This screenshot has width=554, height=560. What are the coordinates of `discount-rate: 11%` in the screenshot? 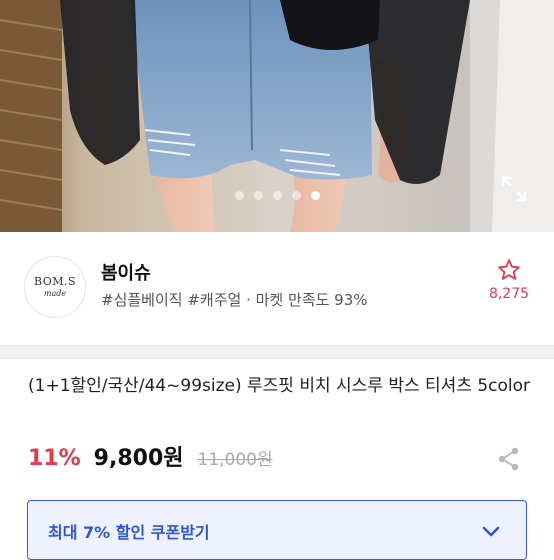 It's located at (54, 458).